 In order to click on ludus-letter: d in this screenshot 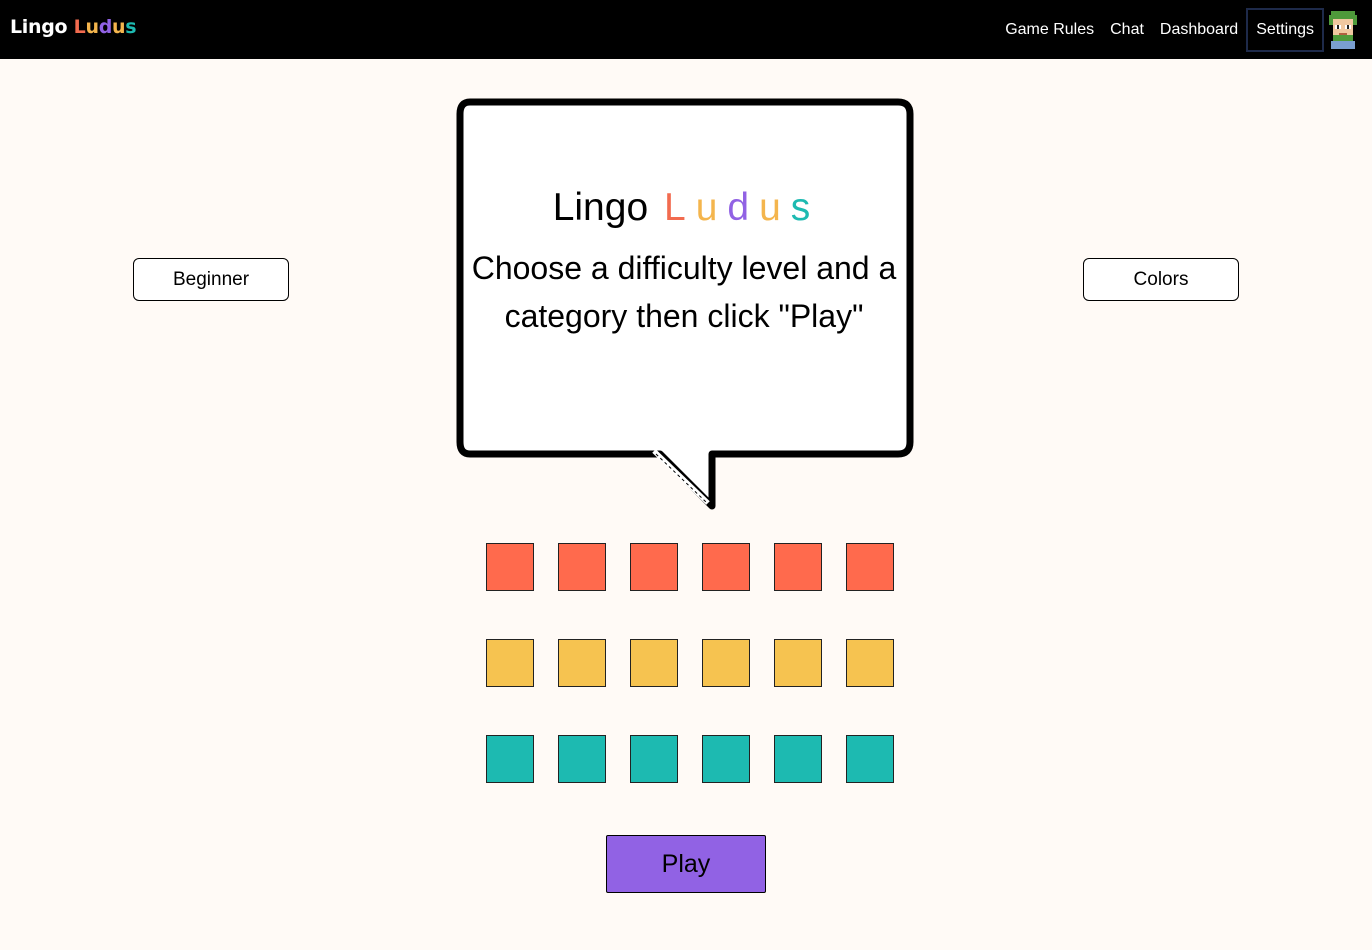, I will do `click(738, 207)`.